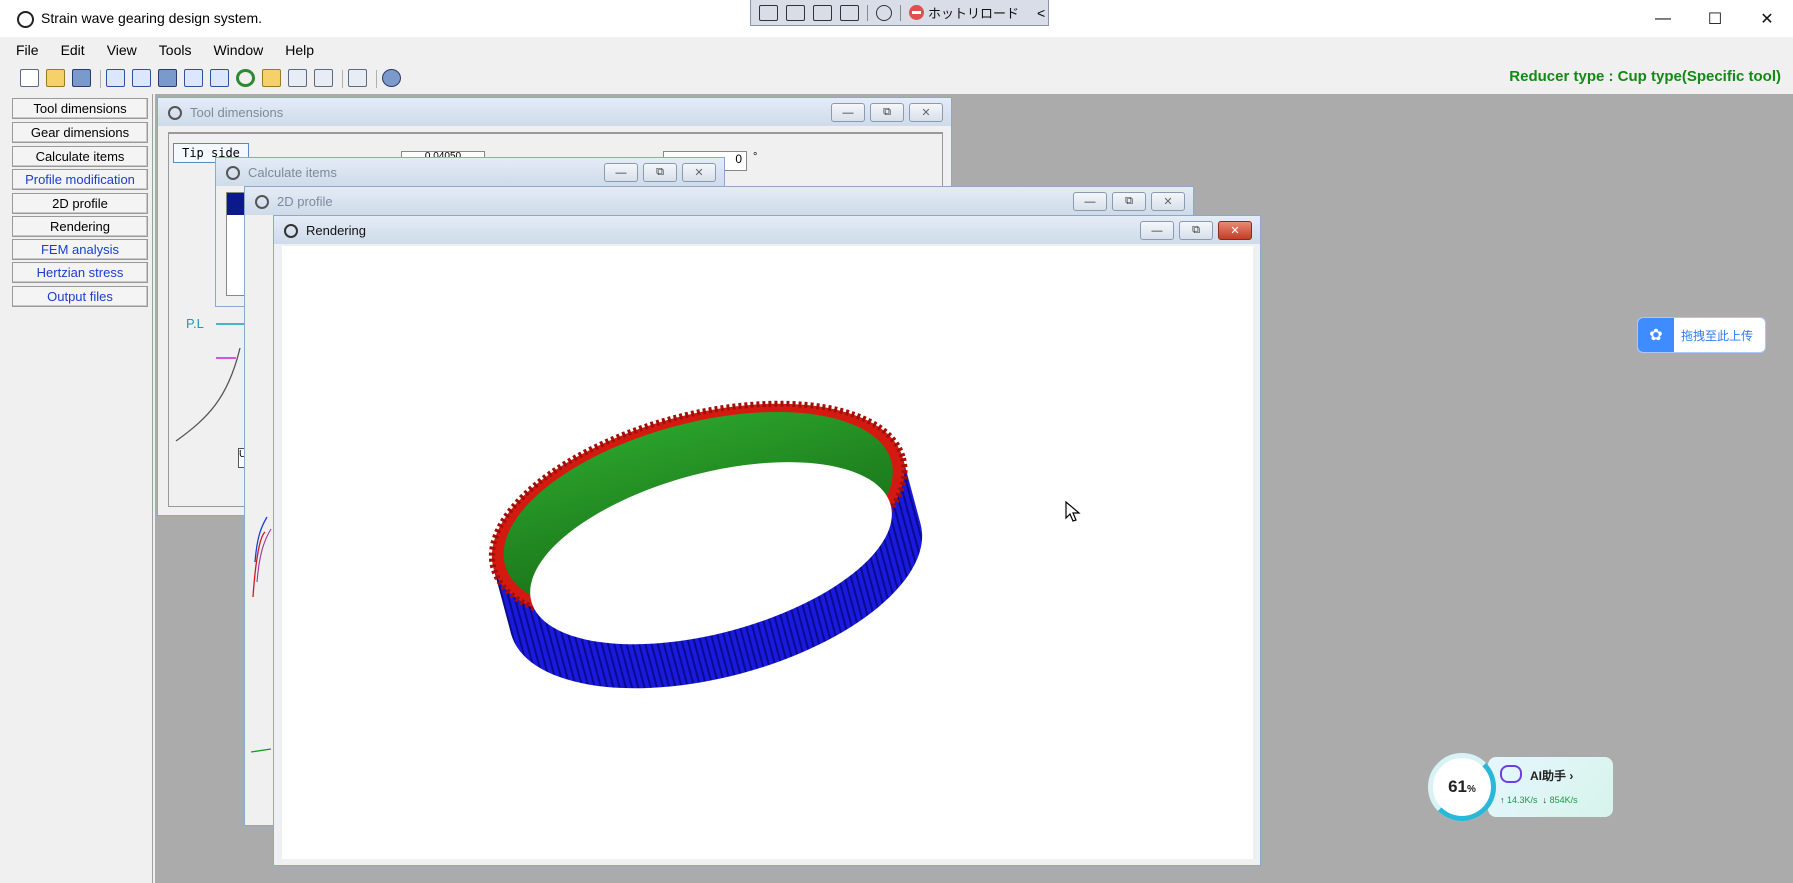 The image size is (1793, 883). Describe the element at coordinates (1522, 800) in the screenshot. I see `upload-speed: 14.3K/s` at that location.